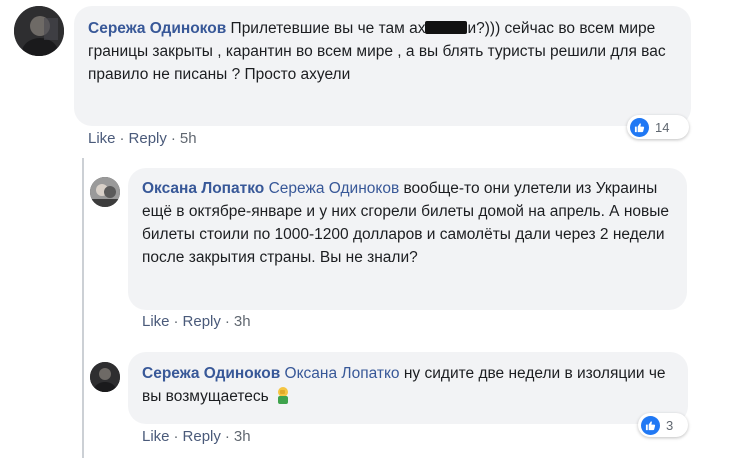 The height and width of the screenshot is (458, 740). I want to click on comment-actions: Like · Reply · 5h, so click(142, 138).